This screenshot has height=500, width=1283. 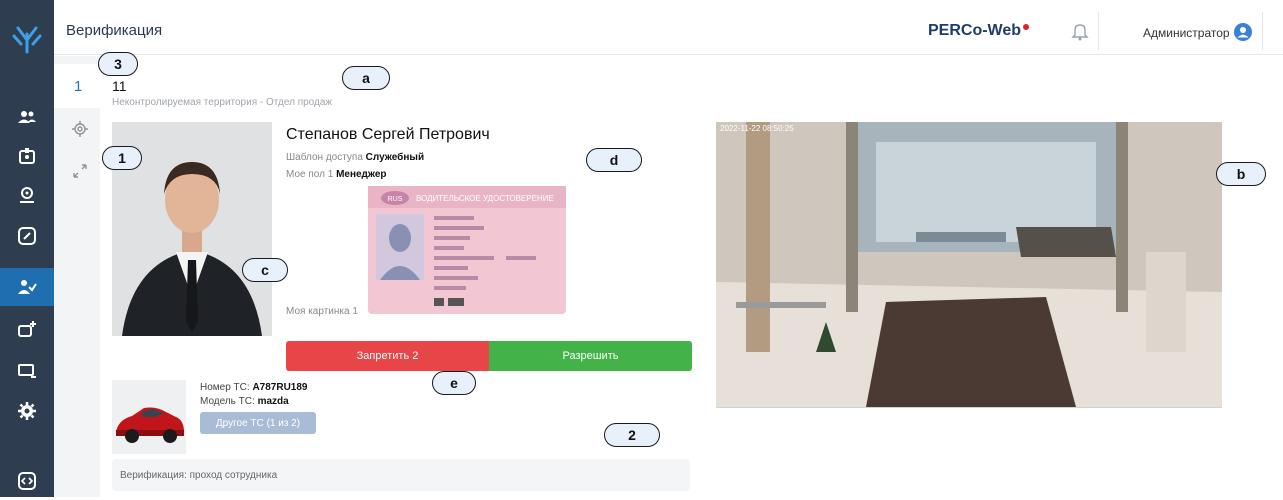 I want to click on vehicle-number-field: Номер ТС: A787RU189, so click(x=254, y=387).